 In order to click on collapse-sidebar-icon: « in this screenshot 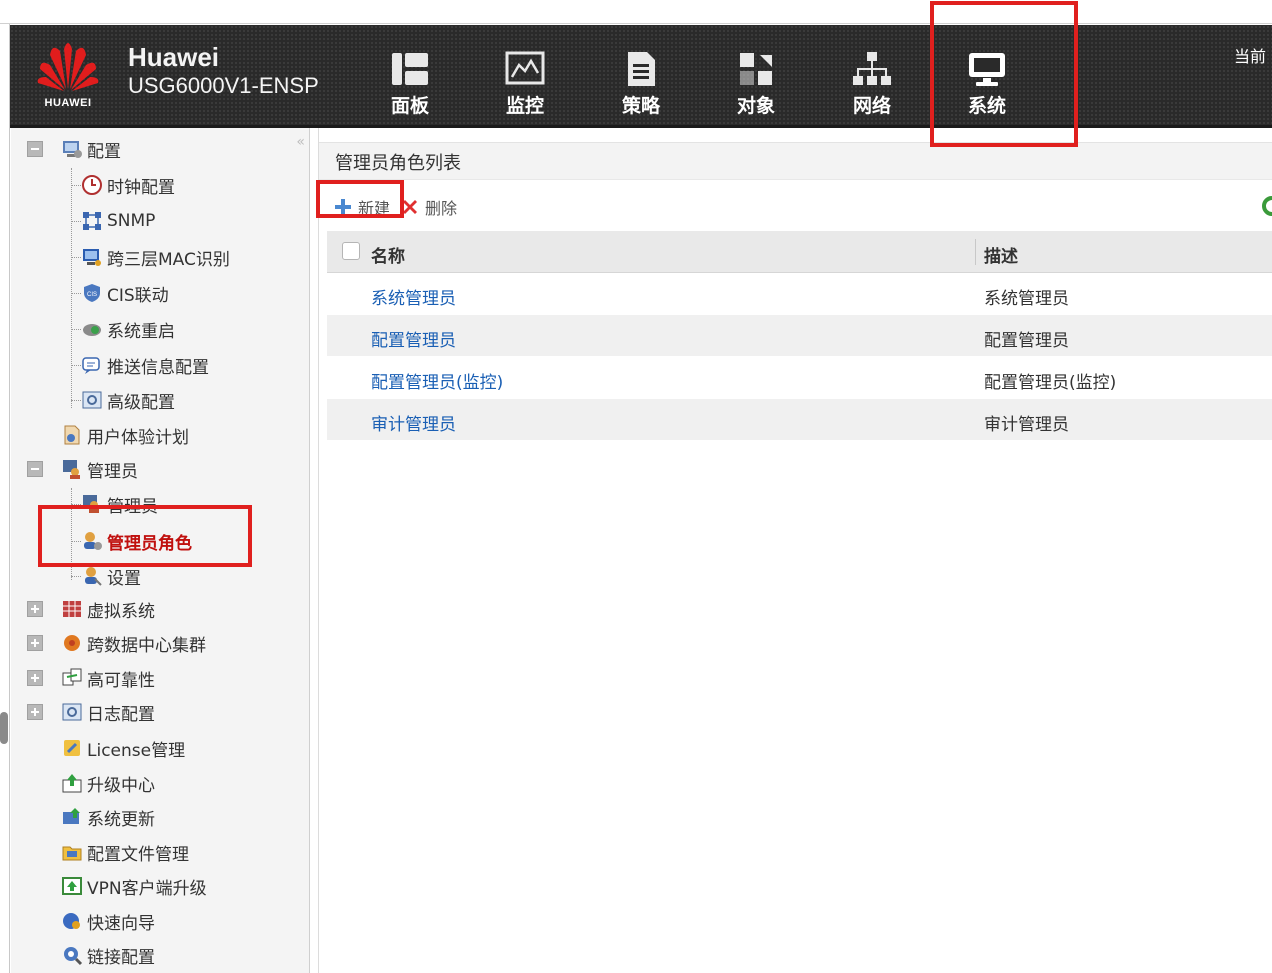, I will do `click(300, 142)`.